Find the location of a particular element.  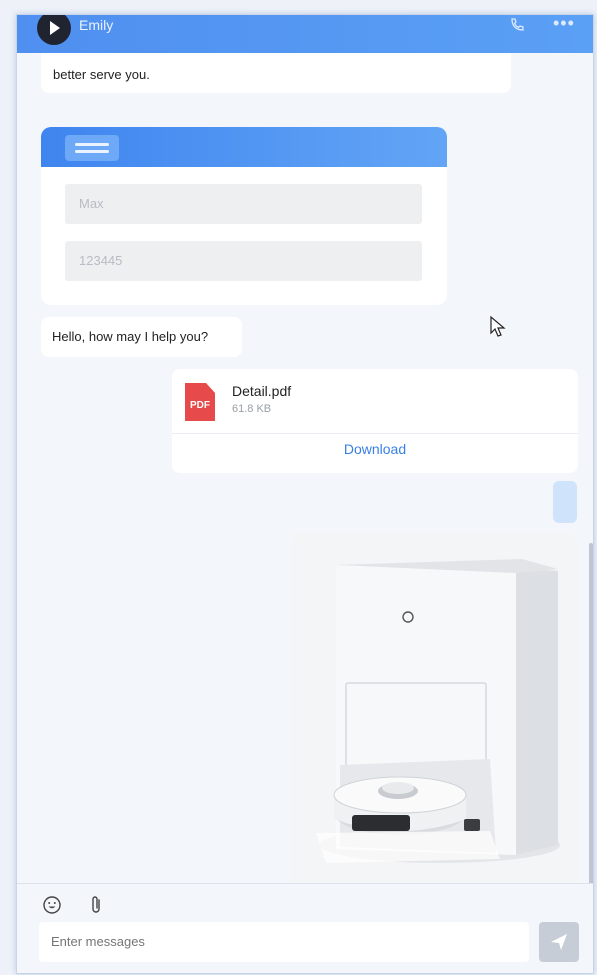

more-icon: ••• is located at coordinates (564, 24).